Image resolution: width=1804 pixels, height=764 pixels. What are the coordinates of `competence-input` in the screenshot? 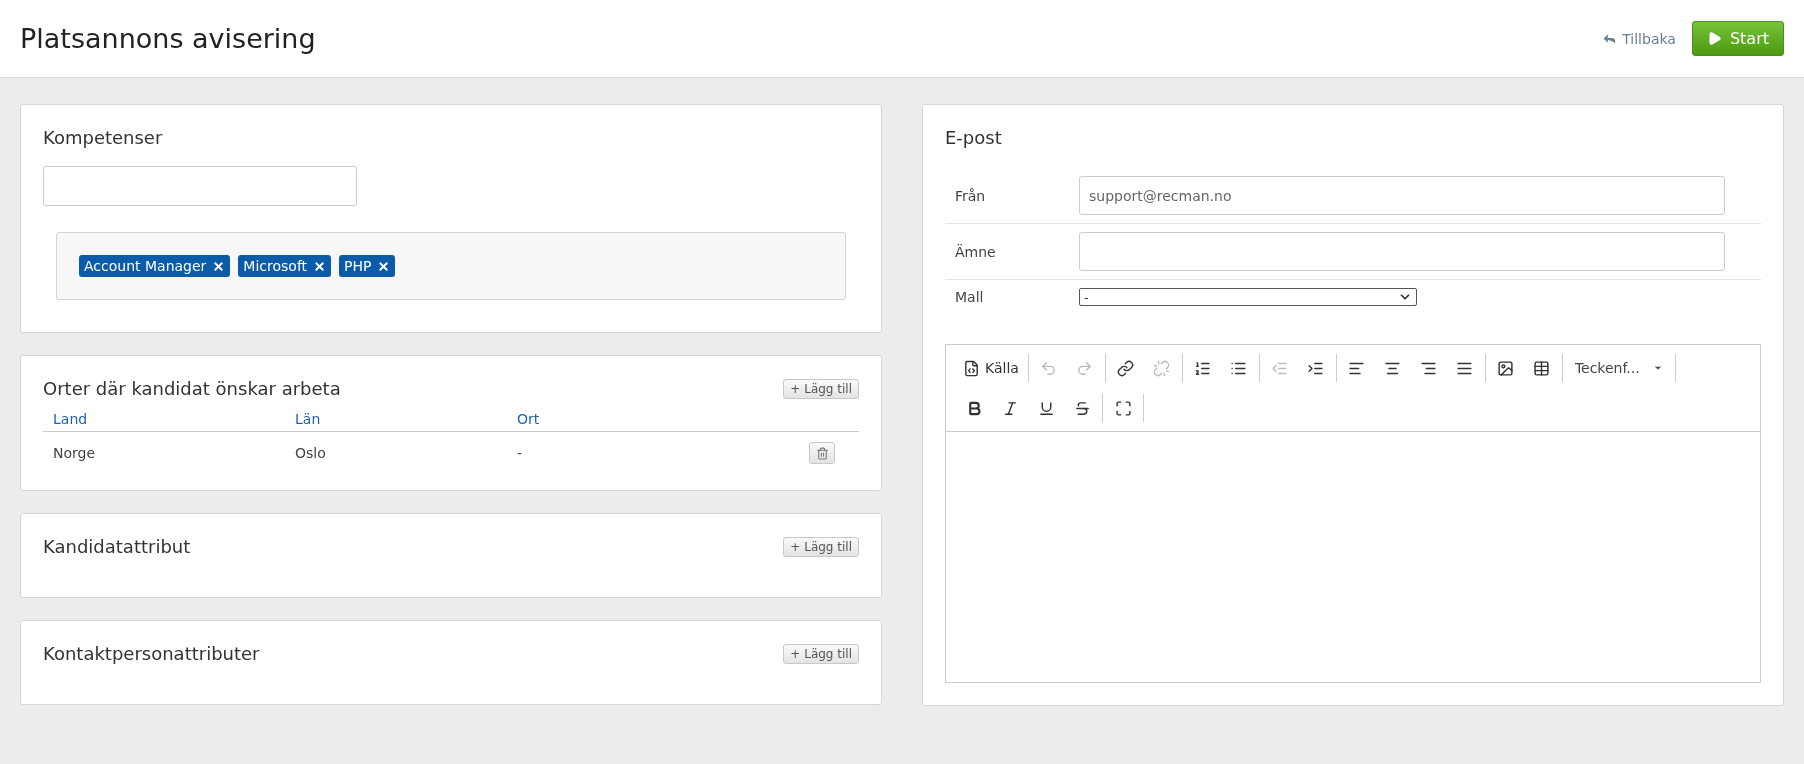 It's located at (200, 186).